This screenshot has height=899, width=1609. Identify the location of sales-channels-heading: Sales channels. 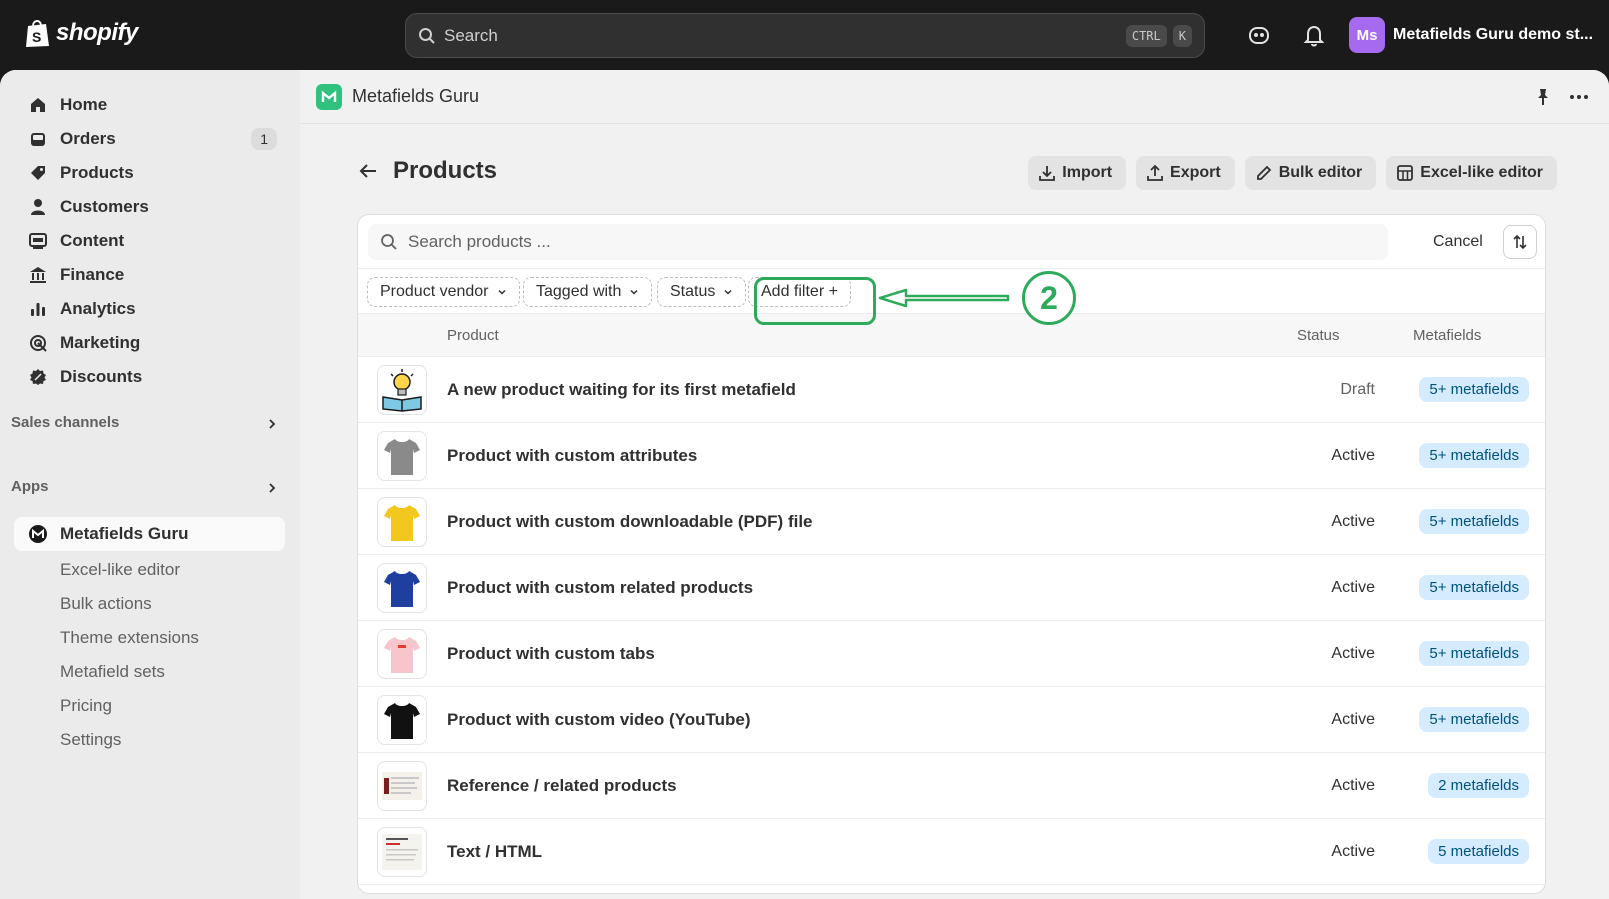
(65, 422).